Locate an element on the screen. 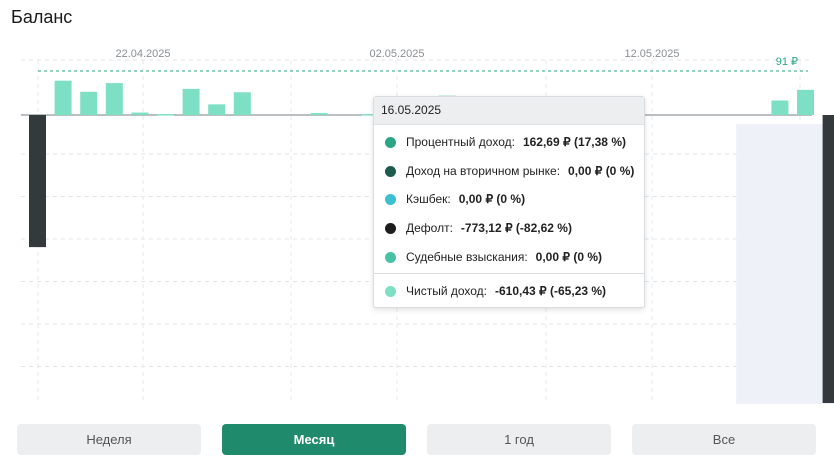  x-tick-label: 12.05.2025 is located at coordinates (651, 54).